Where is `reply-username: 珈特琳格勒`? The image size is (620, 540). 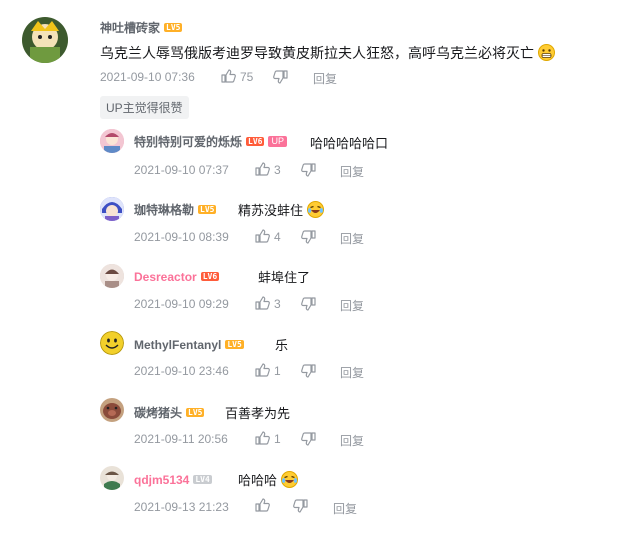 reply-username: 珈特琳格勒 is located at coordinates (164, 210).